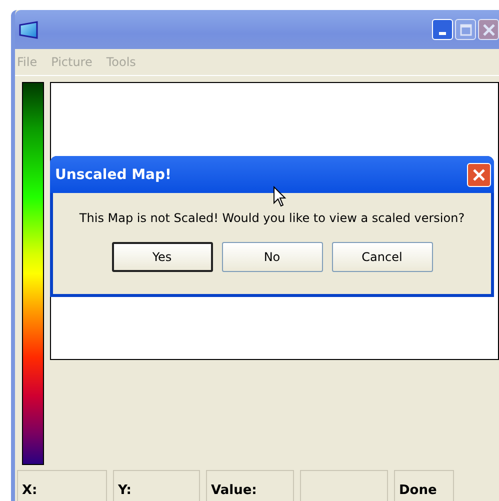  Describe the element at coordinates (442, 29) in the screenshot. I see `minimize-button` at that location.